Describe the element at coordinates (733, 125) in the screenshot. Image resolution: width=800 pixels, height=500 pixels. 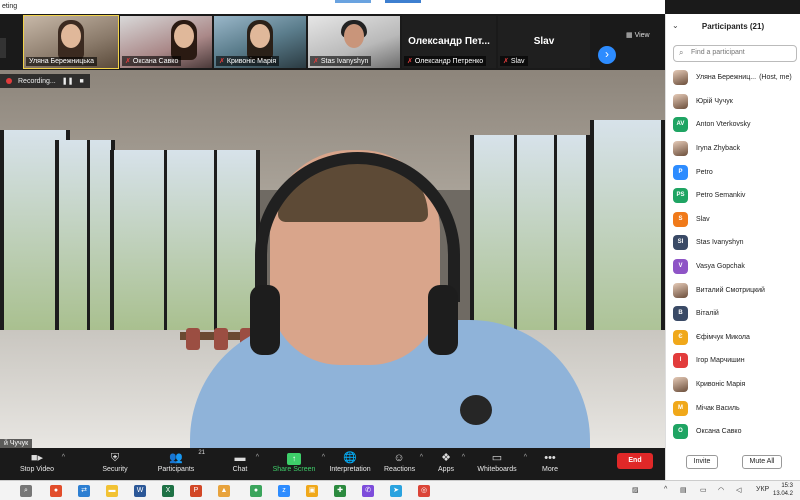
I see `participant-row: AV Anton Vterkovsky` at that location.